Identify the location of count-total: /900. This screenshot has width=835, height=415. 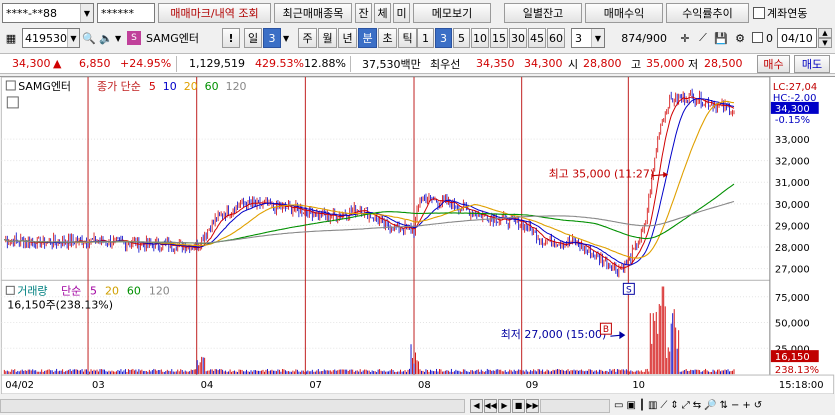
(654, 38).